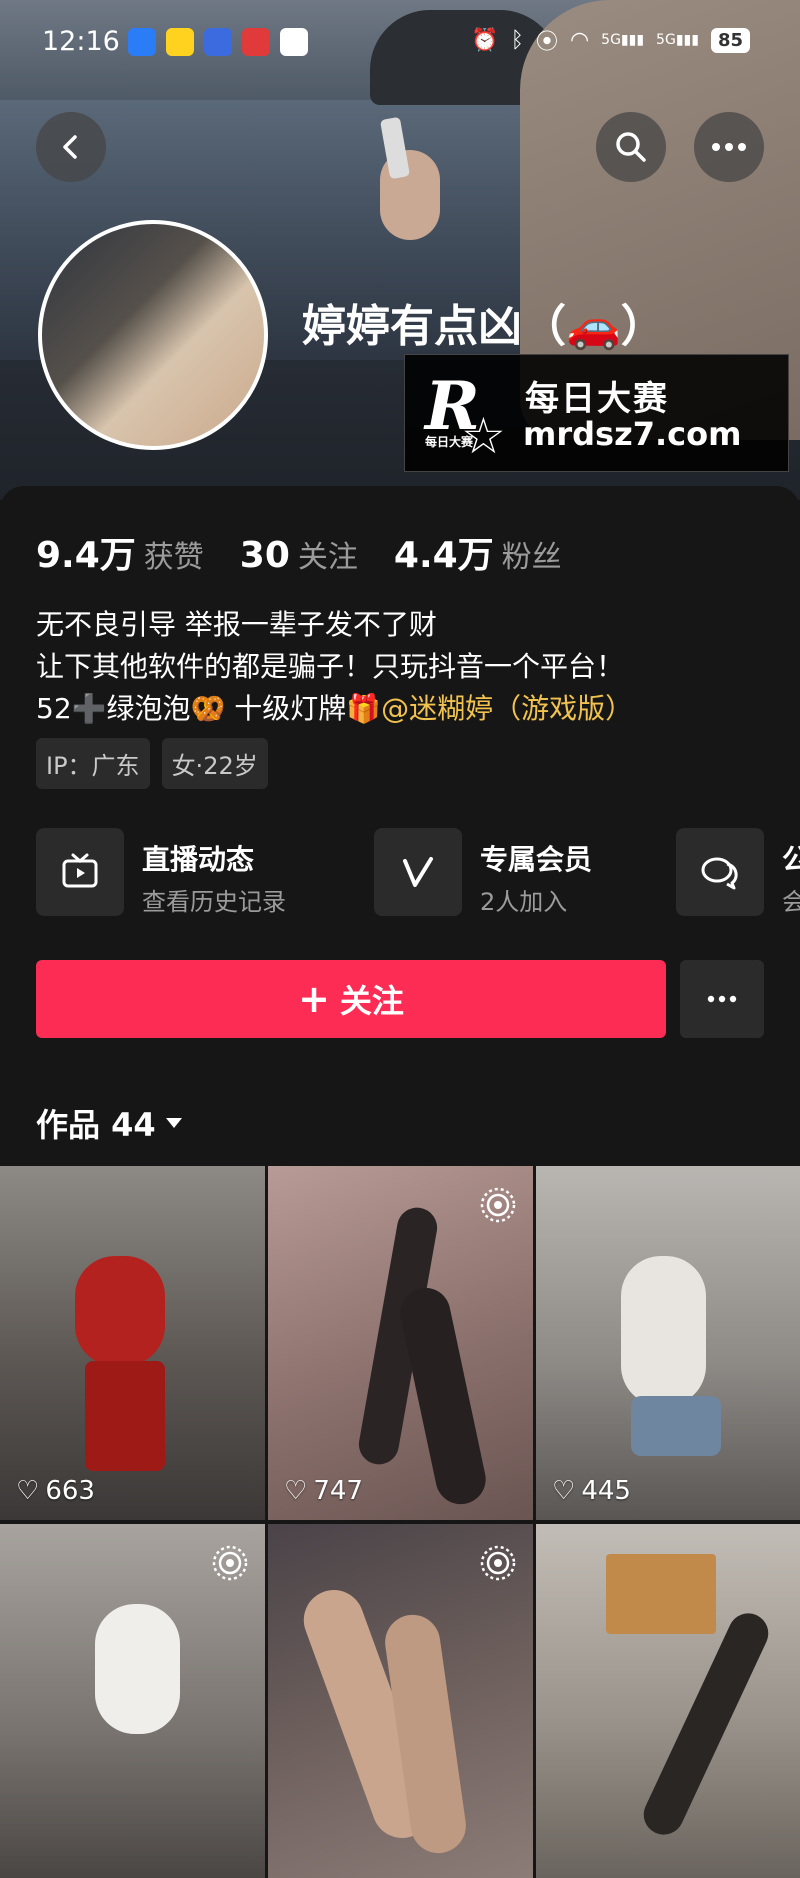  What do you see at coordinates (180, 42) in the screenshot?
I see `meituan-app-icon` at bounding box center [180, 42].